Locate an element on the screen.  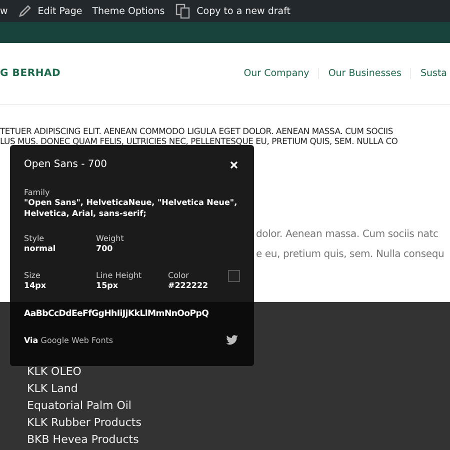
footer-link: Equatorial Palm Oil is located at coordinates (238, 405).